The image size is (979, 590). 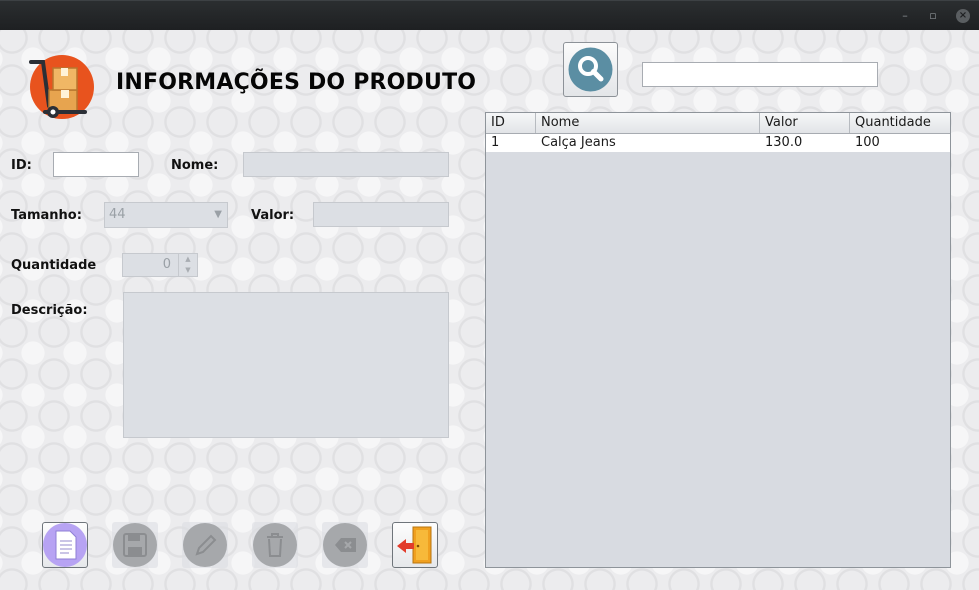 What do you see at coordinates (905, 16) in the screenshot?
I see `minimize-icon: –` at bounding box center [905, 16].